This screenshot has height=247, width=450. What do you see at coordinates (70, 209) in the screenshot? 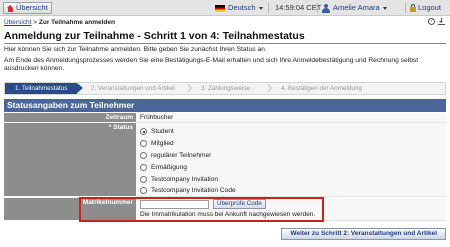
I see `matrikel-label: Matrikelnummer` at bounding box center [70, 209].